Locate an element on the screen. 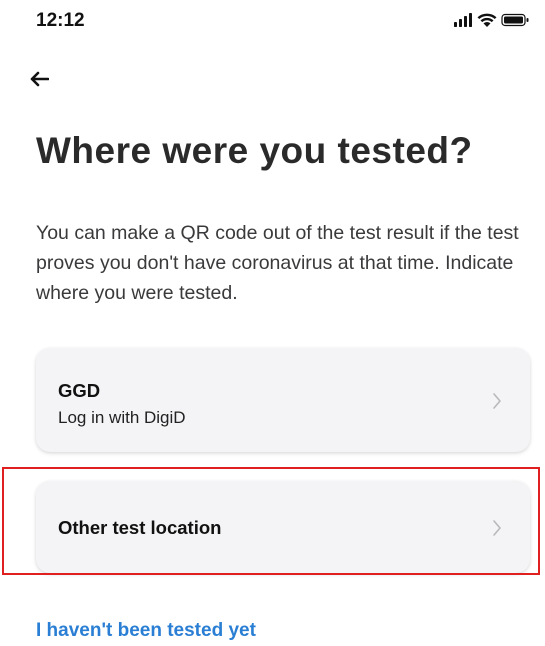 The height and width of the screenshot is (646, 545). option-ggd-title: GGD is located at coordinates (79, 390).